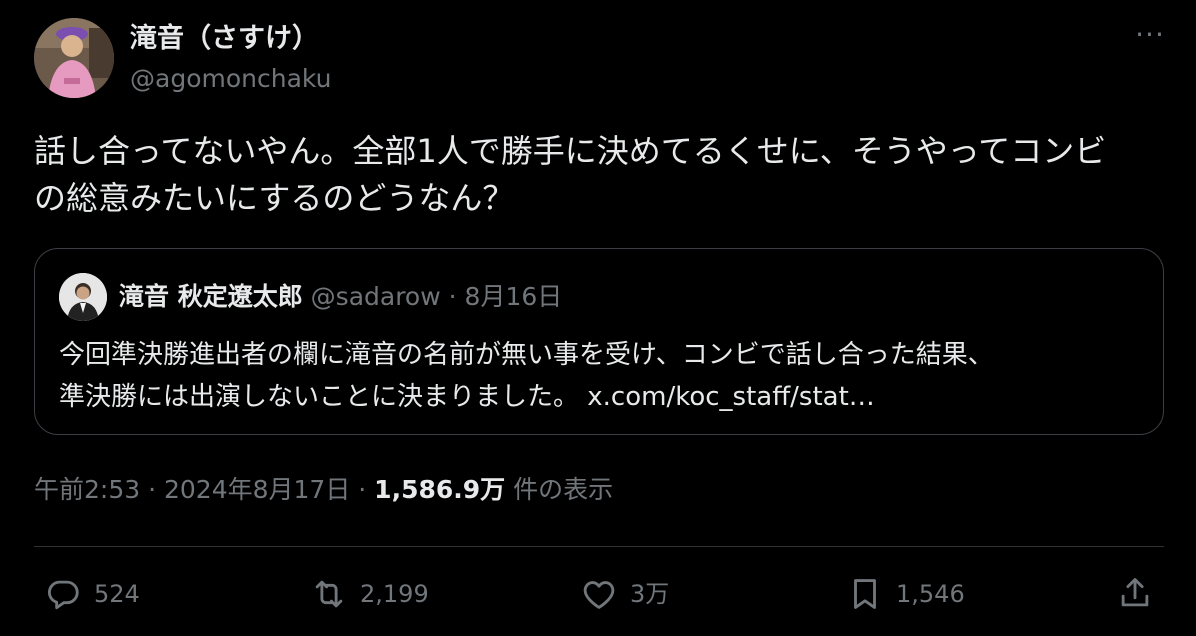  I want to click on author-display-name: 滝音（さすけ）, so click(224, 39).